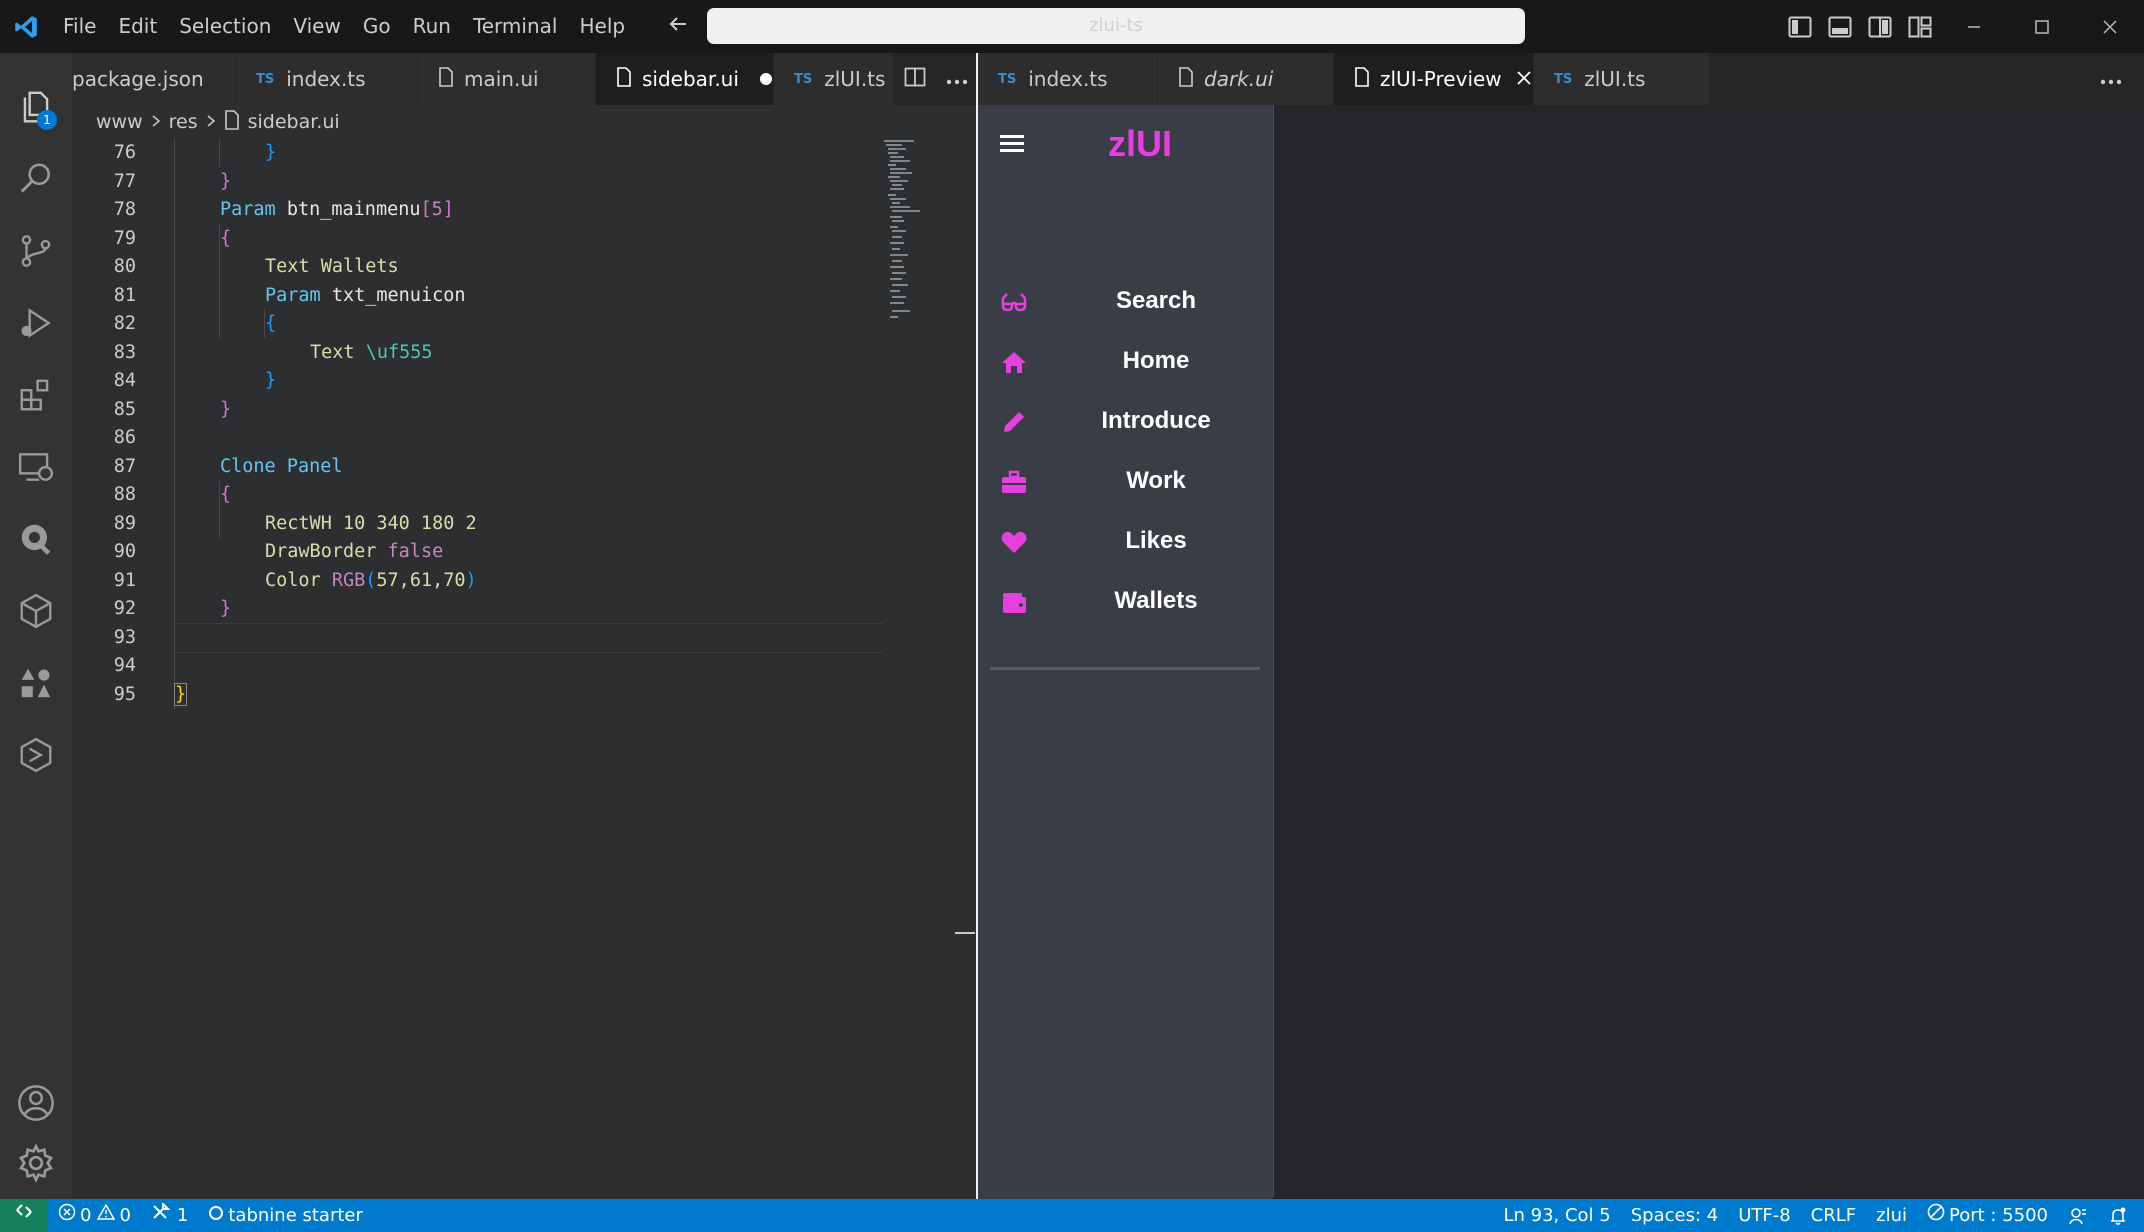 The image size is (2144, 1232). What do you see at coordinates (2042, 26) in the screenshot?
I see `maximize-icon` at bounding box center [2042, 26].